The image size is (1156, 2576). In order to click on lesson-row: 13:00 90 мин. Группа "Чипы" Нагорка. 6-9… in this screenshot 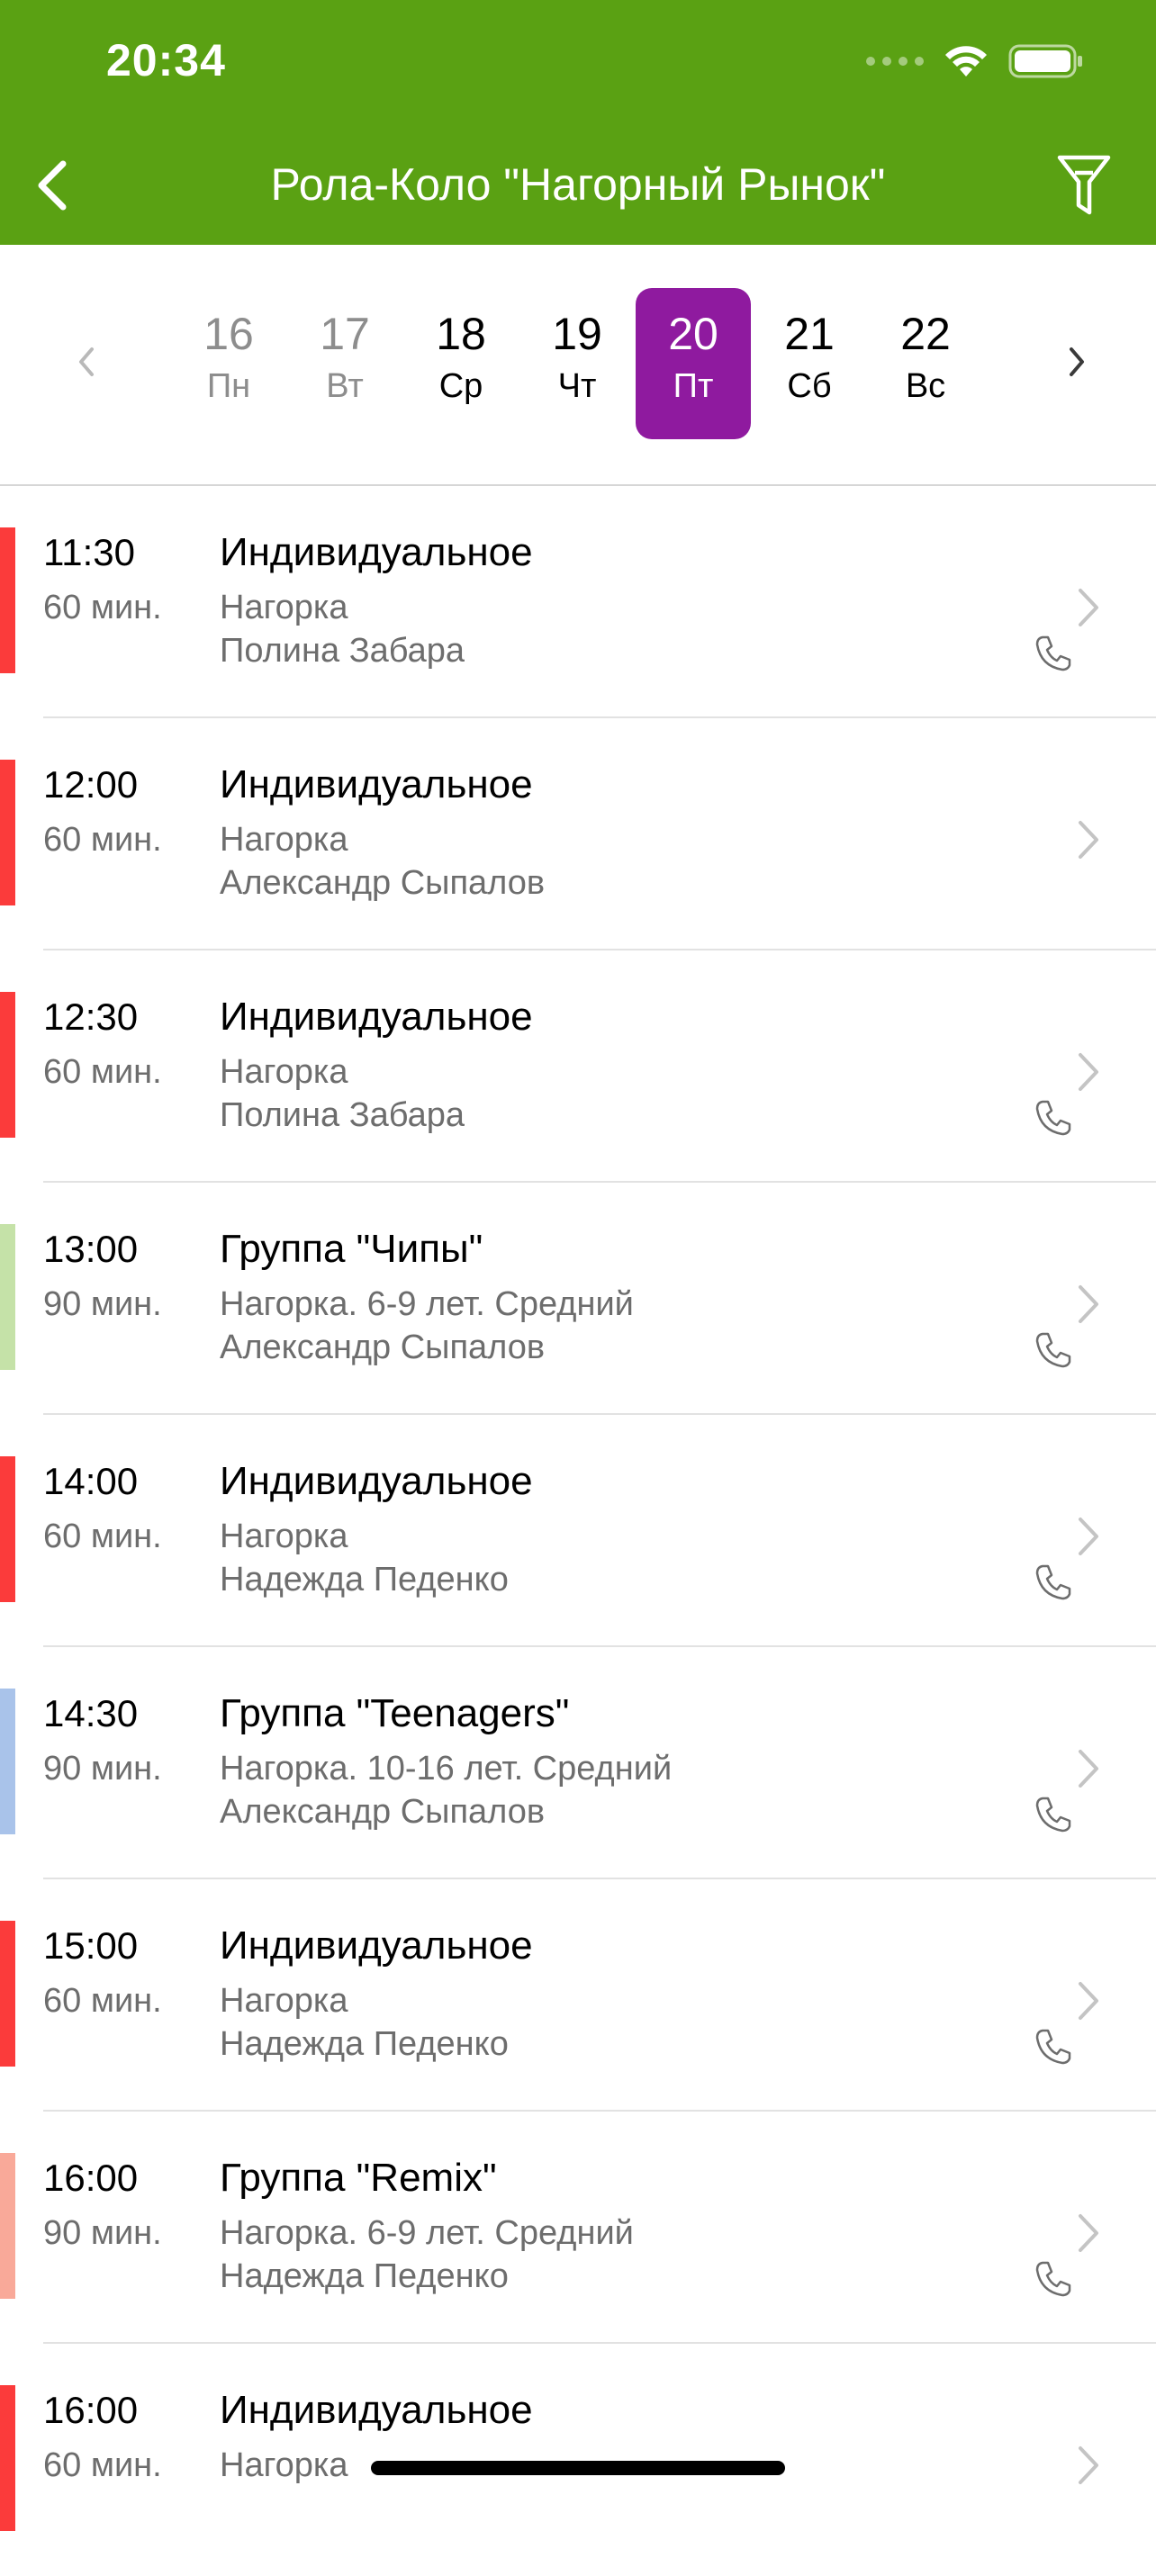, I will do `click(578, 1299)`.